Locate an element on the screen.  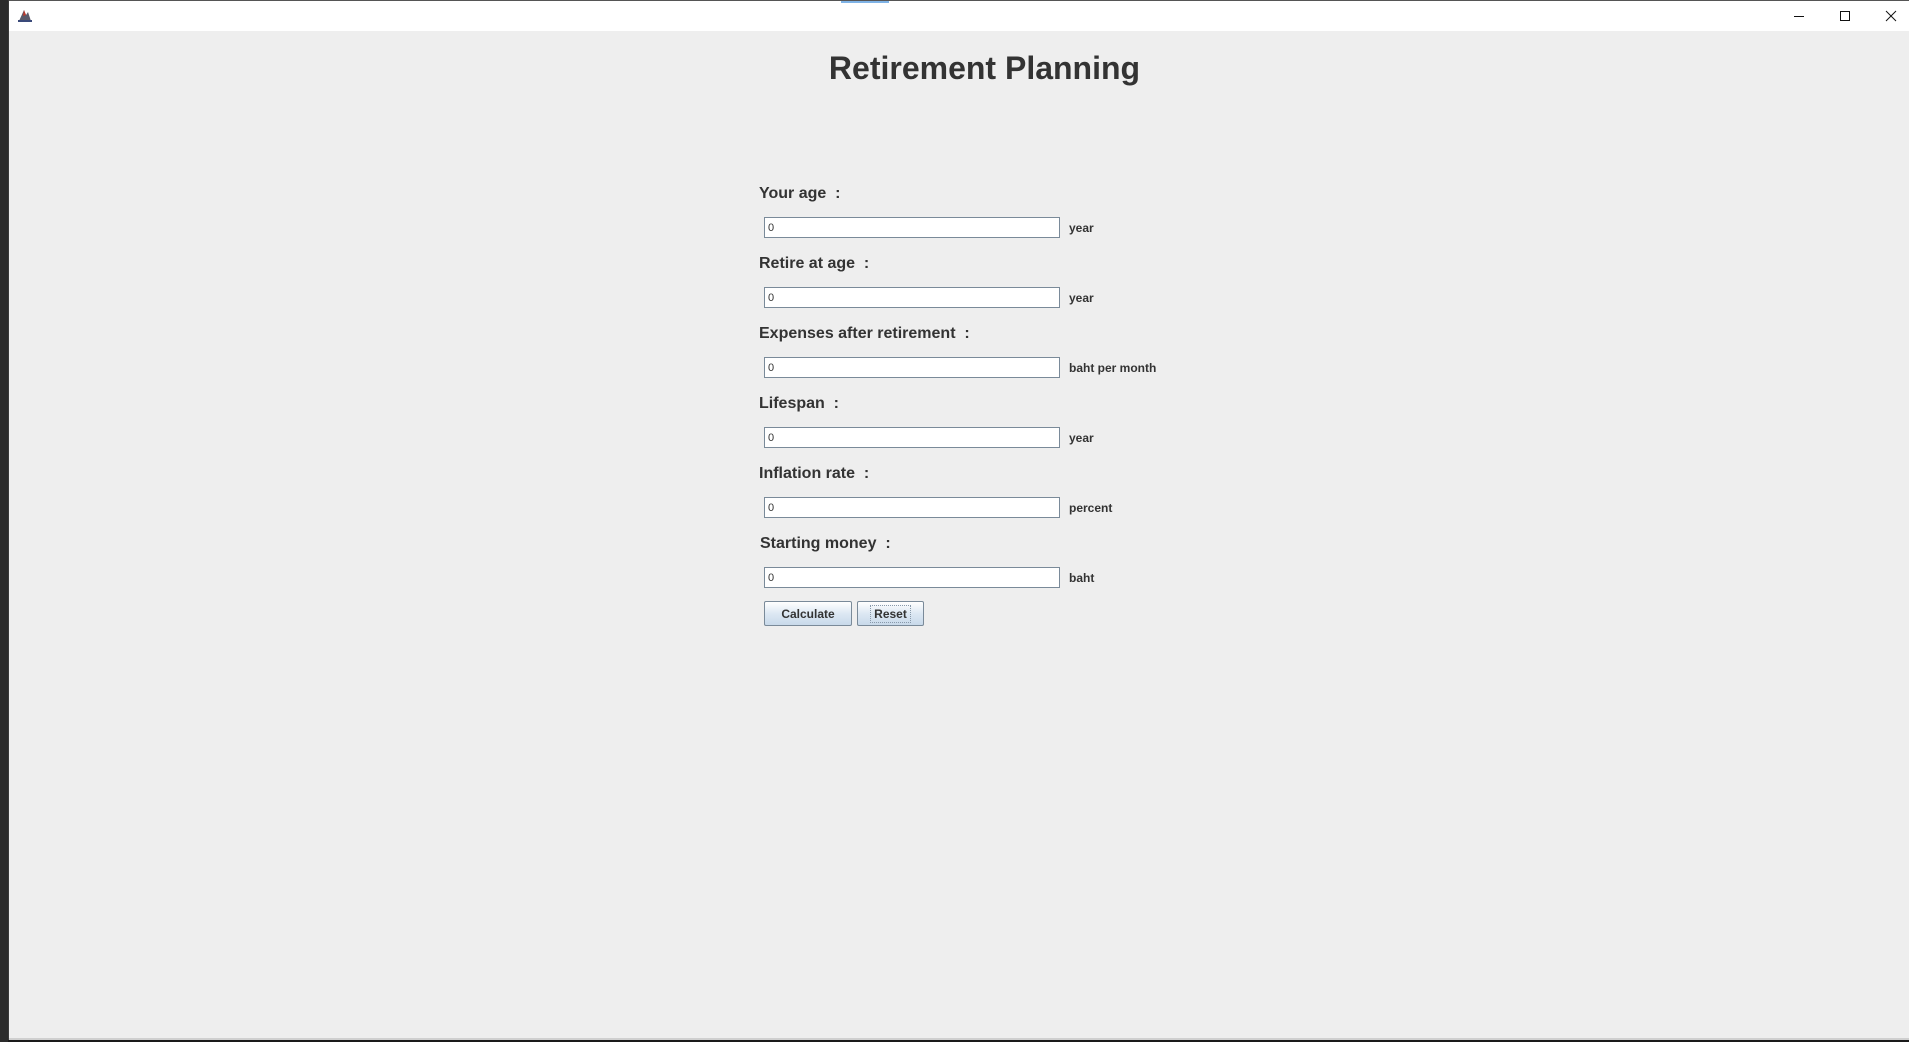
minimize-icon is located at coordinates (1799, 16).